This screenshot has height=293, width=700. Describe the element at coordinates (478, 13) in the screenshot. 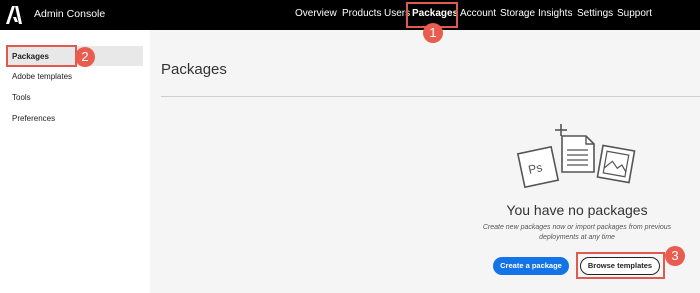

I see `nav-account: Account` at that location.